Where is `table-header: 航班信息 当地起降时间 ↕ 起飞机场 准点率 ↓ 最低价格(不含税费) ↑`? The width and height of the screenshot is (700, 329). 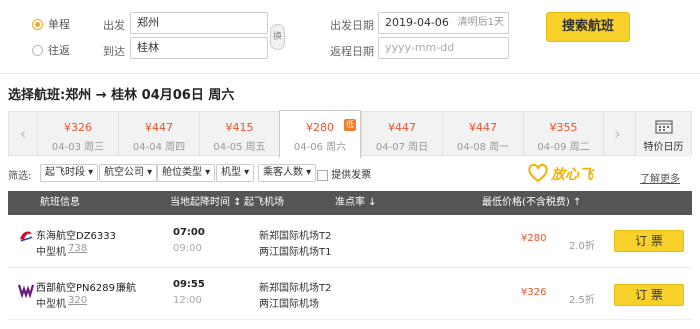 table-header: 航班信息 当地起降时间 ↕ 起飞机场 准点率 ↓ 最低价格(不含税费) ↑ is located at coordinates (350, 203).